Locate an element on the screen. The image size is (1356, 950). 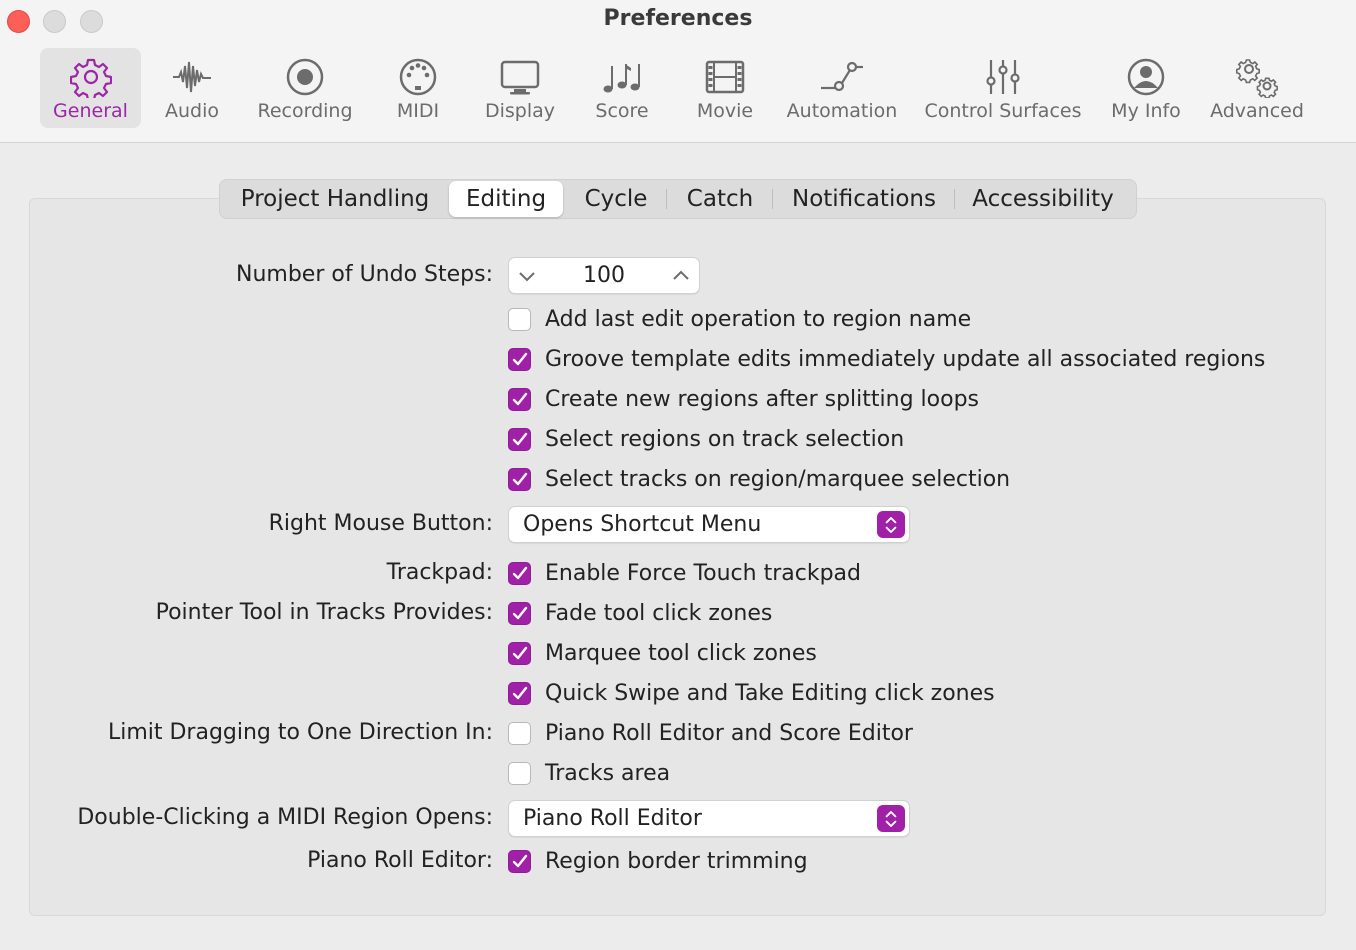
toolbar-label-control-surfaces: Control Surfaces is located at coordinates (1003, 111).